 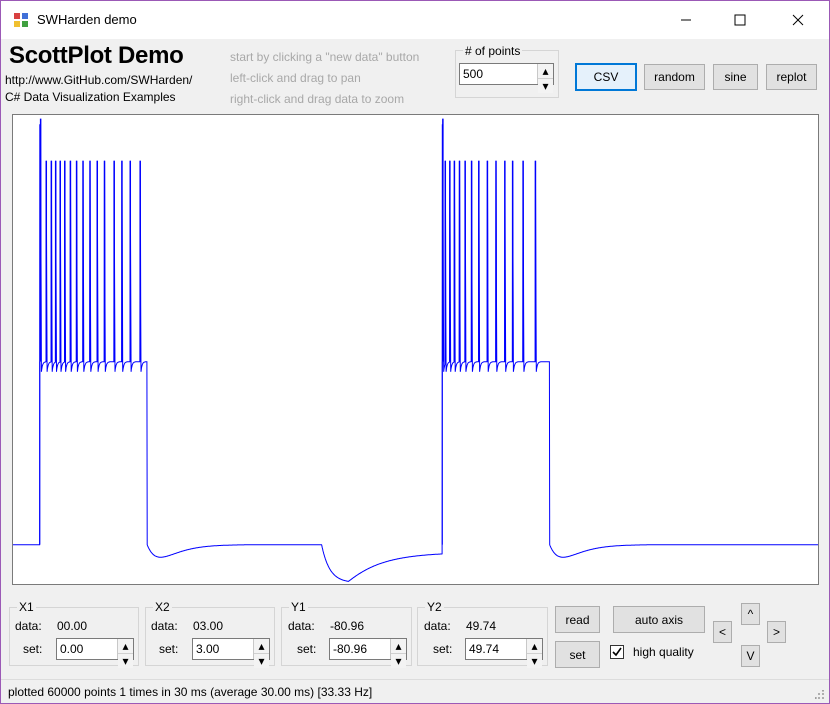 What do you see at coordinates (307, 649) in the screenshot?
I see `y1-set-label: set:` at bounding box center [307, 649].